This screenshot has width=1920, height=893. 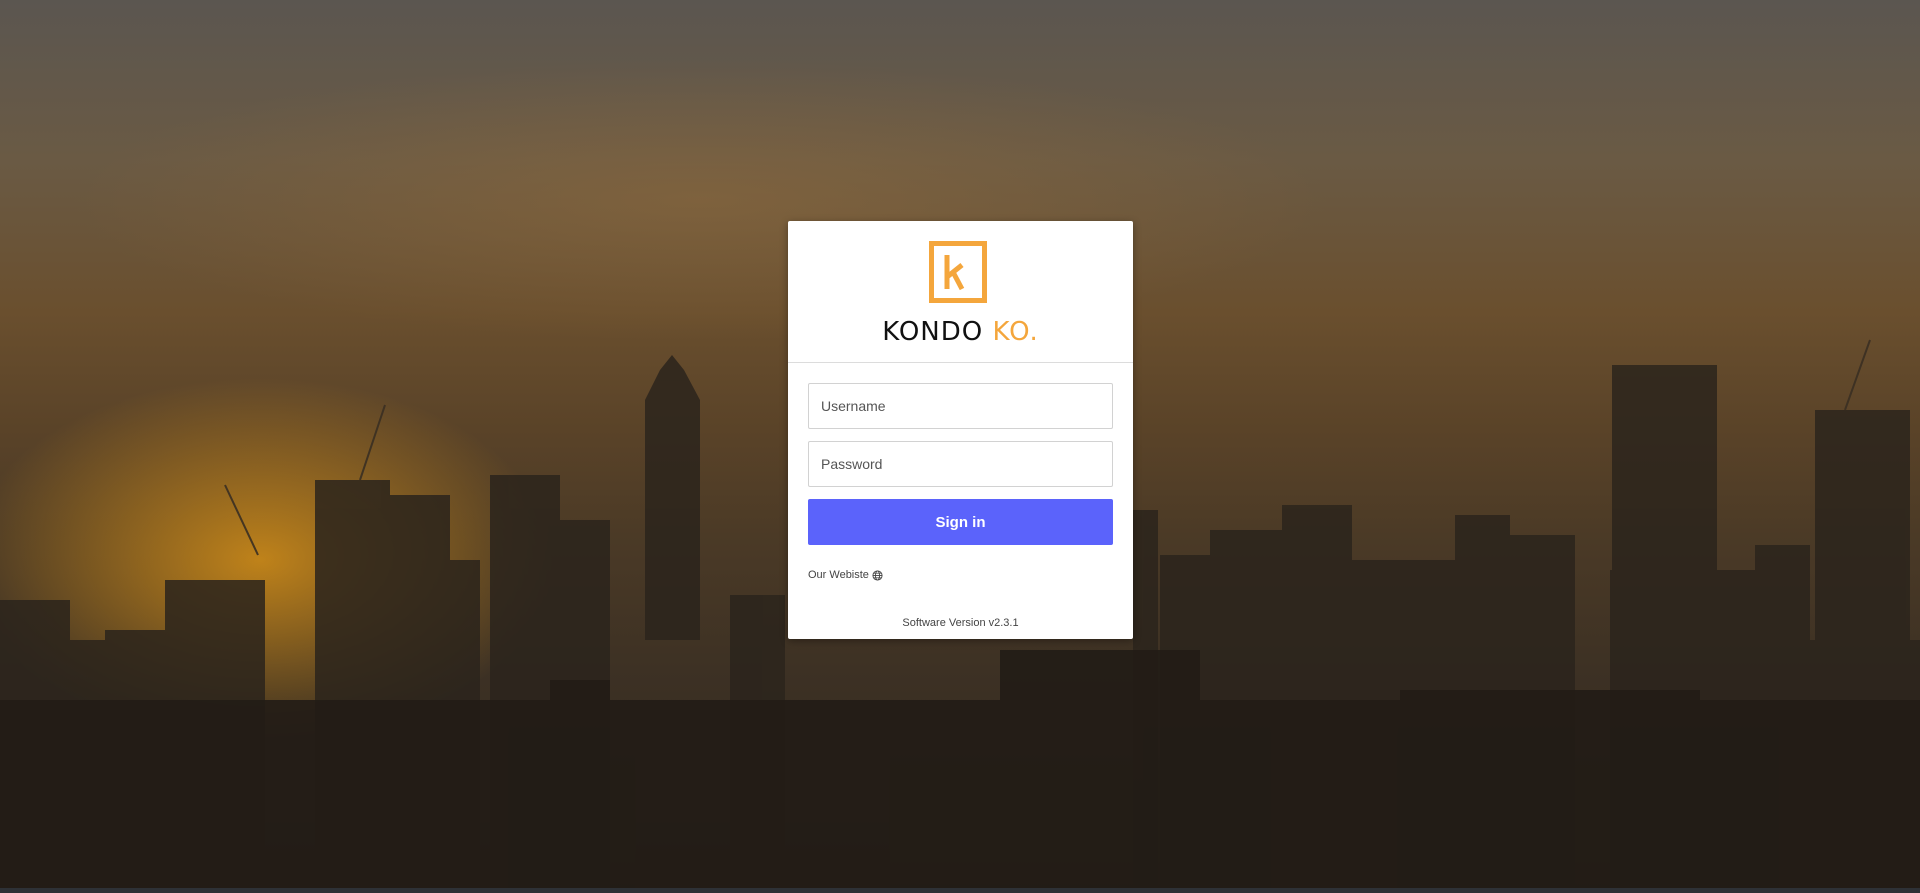 What do you see at coordinates (933, 332) in the screenshot?
I see `brand-name-part1: KONDO` at bounding box center [933, 332].